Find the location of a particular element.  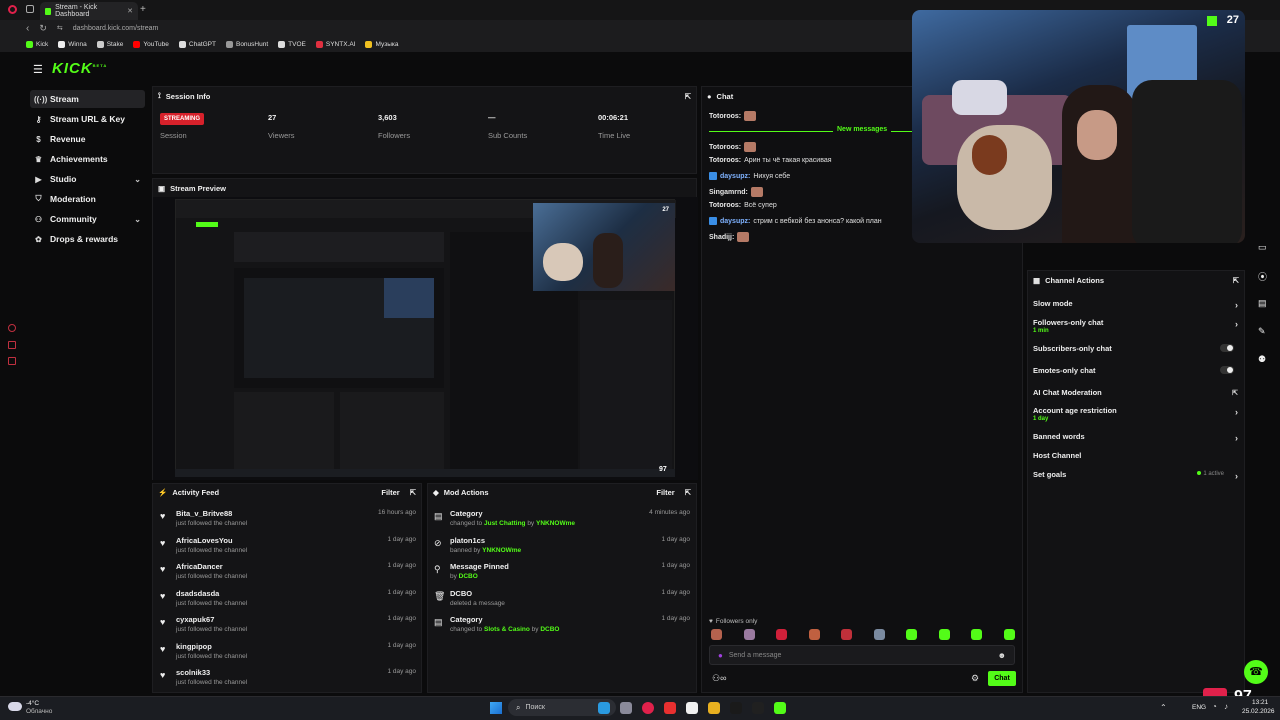

mod-action-item: ⚲ Message Pinned by DCBO 1 day ago is located at coordinates (562, 571).